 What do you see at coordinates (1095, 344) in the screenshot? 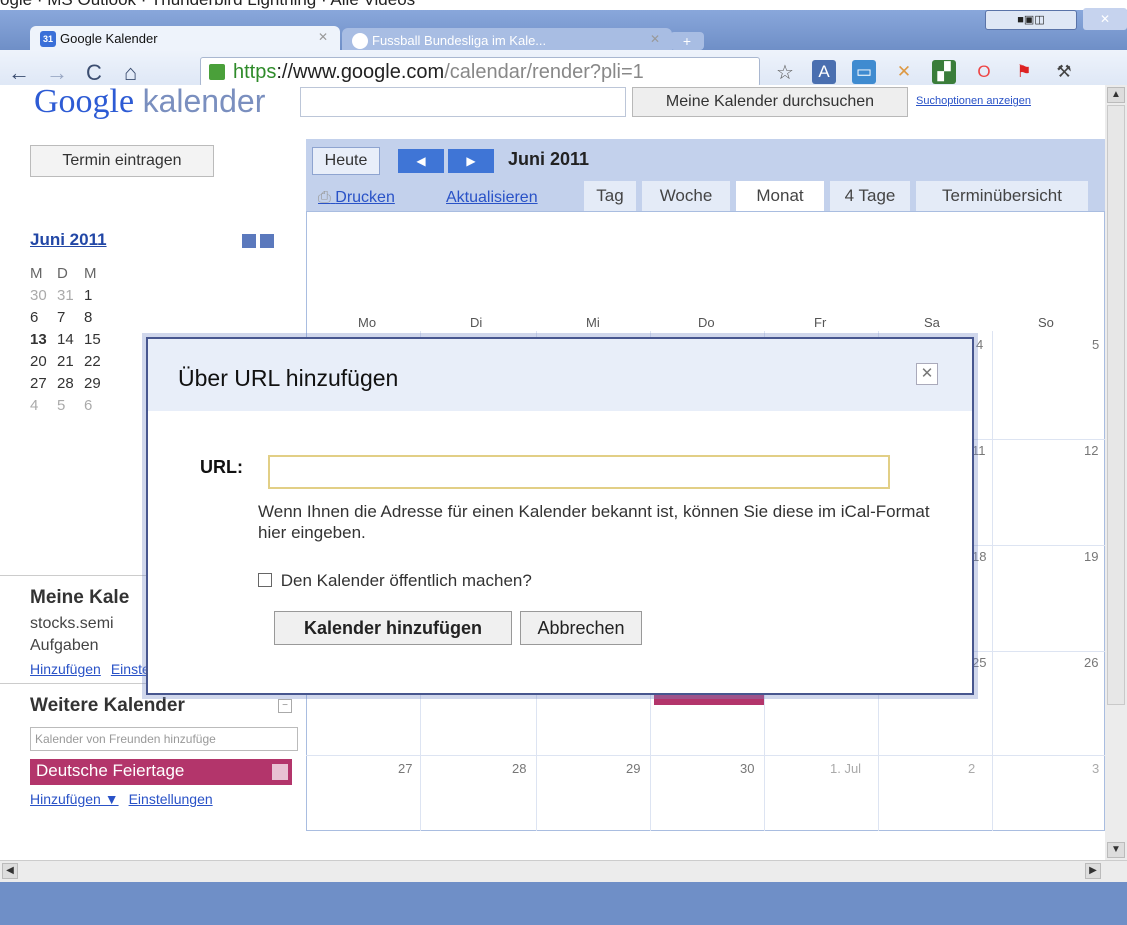
I see `day-number: 5` at bounding box center [1095, 344].